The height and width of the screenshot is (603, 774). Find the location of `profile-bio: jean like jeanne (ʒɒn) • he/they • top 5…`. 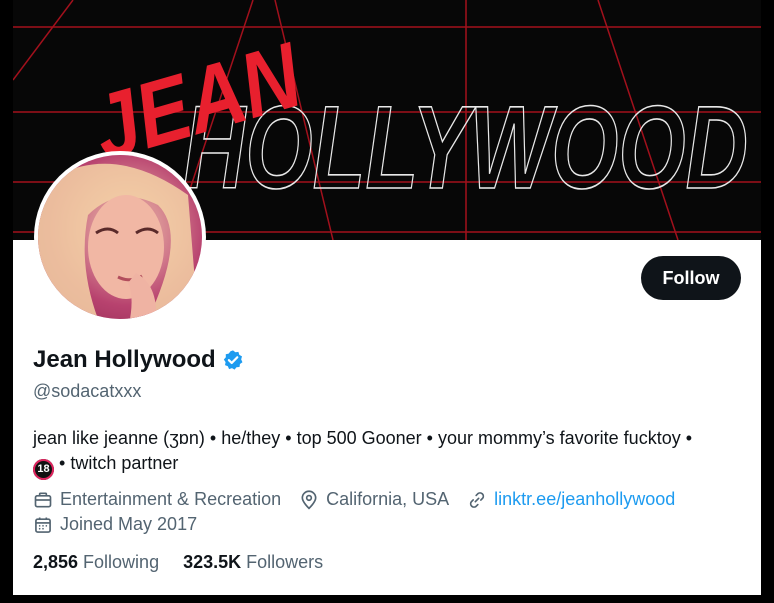

profile-bio: jean like jeanne (ʒɒn) • he/they • top 5… is located at coordinates (390, 453).